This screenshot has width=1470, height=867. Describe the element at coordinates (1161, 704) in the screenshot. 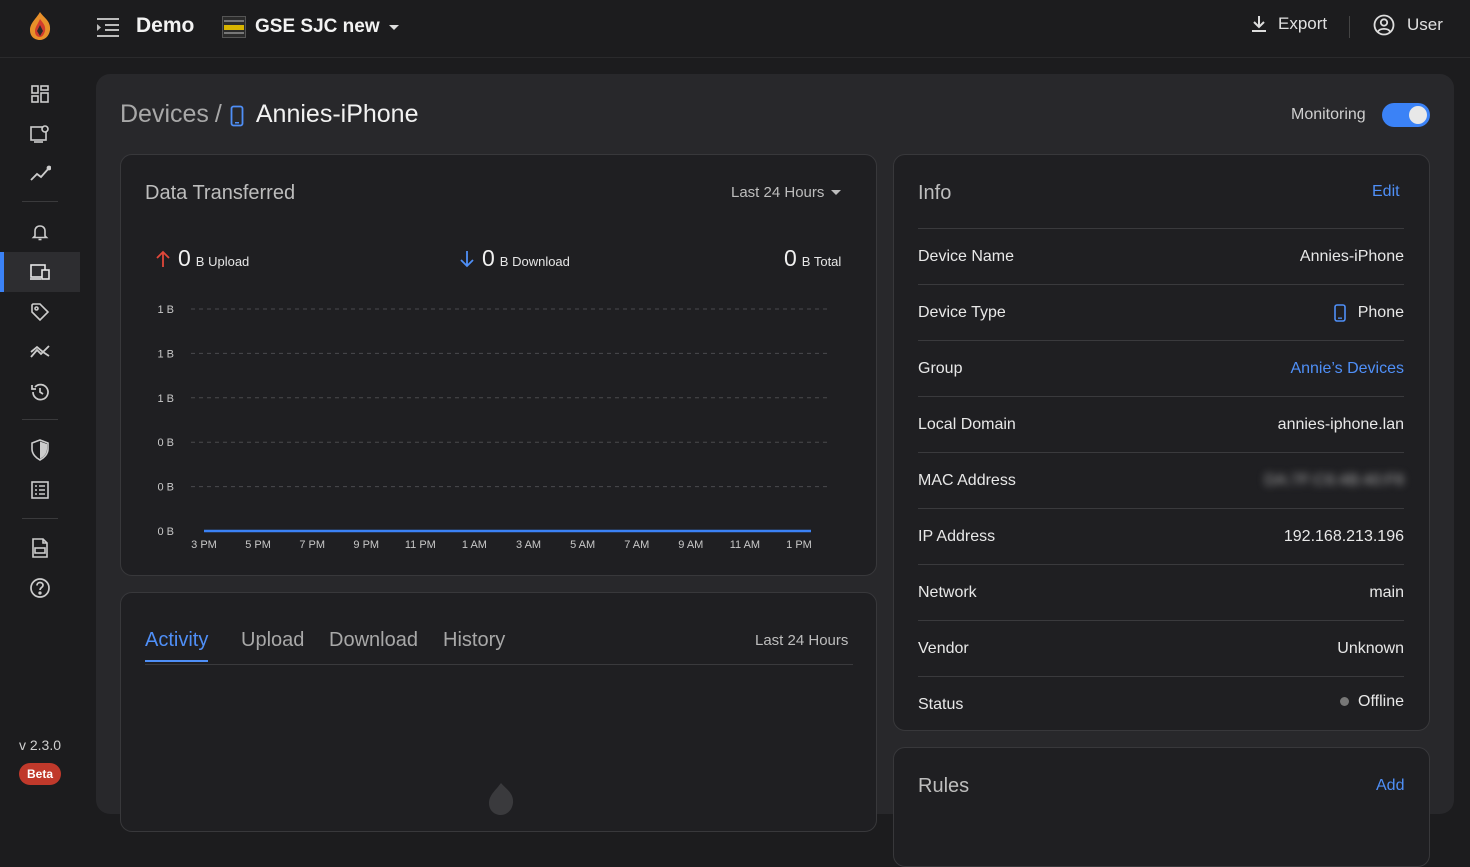

I see `info-row-status: Status Offline` at that location.